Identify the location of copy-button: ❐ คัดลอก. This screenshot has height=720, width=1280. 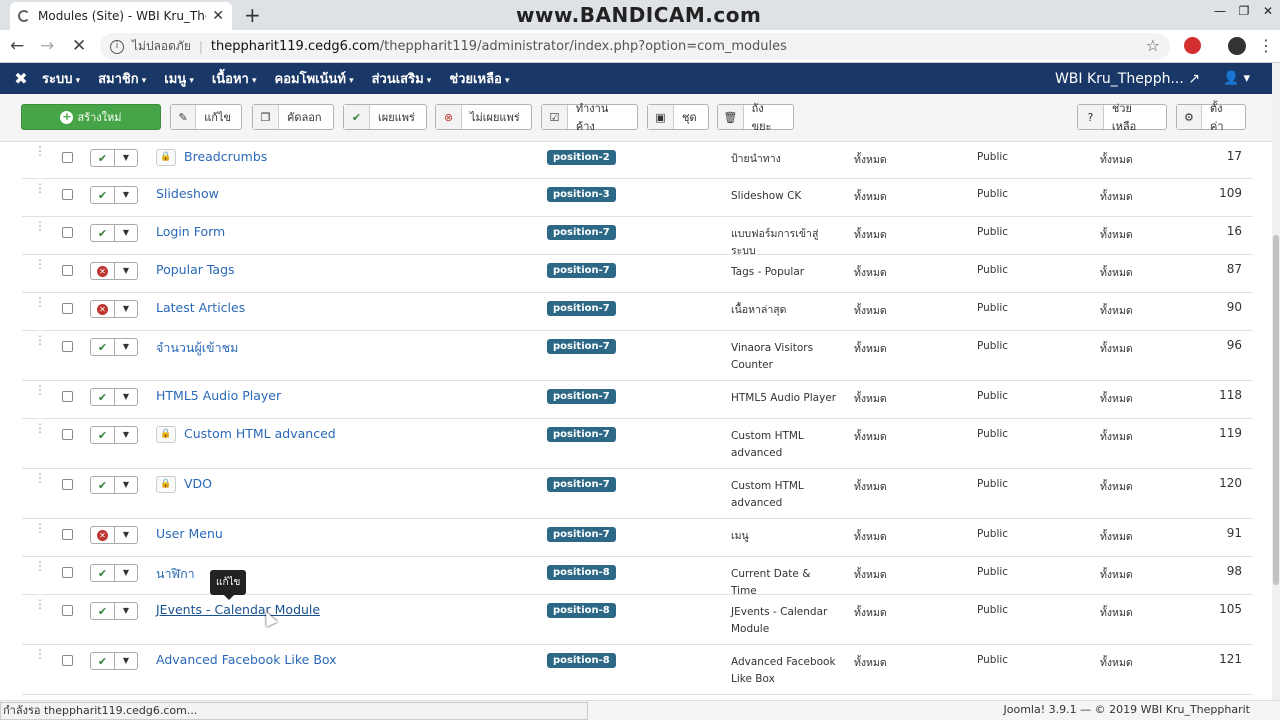
(293, 117).